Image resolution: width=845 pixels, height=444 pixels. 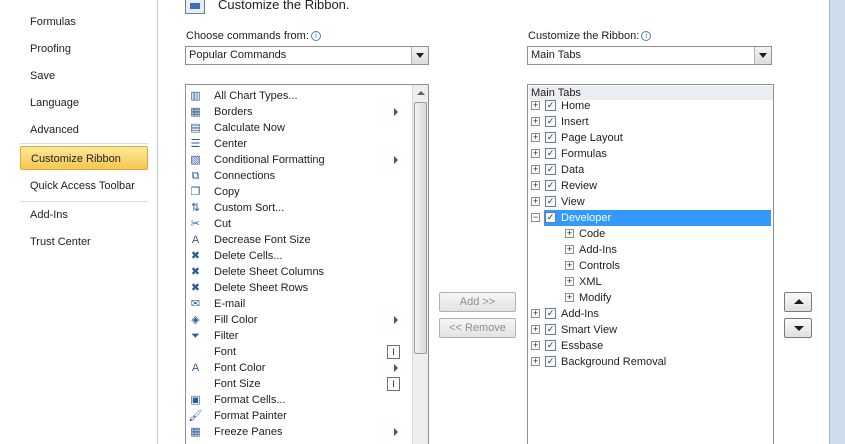 I want to click on command-item: Font Size I, so click(x=299, y=384).